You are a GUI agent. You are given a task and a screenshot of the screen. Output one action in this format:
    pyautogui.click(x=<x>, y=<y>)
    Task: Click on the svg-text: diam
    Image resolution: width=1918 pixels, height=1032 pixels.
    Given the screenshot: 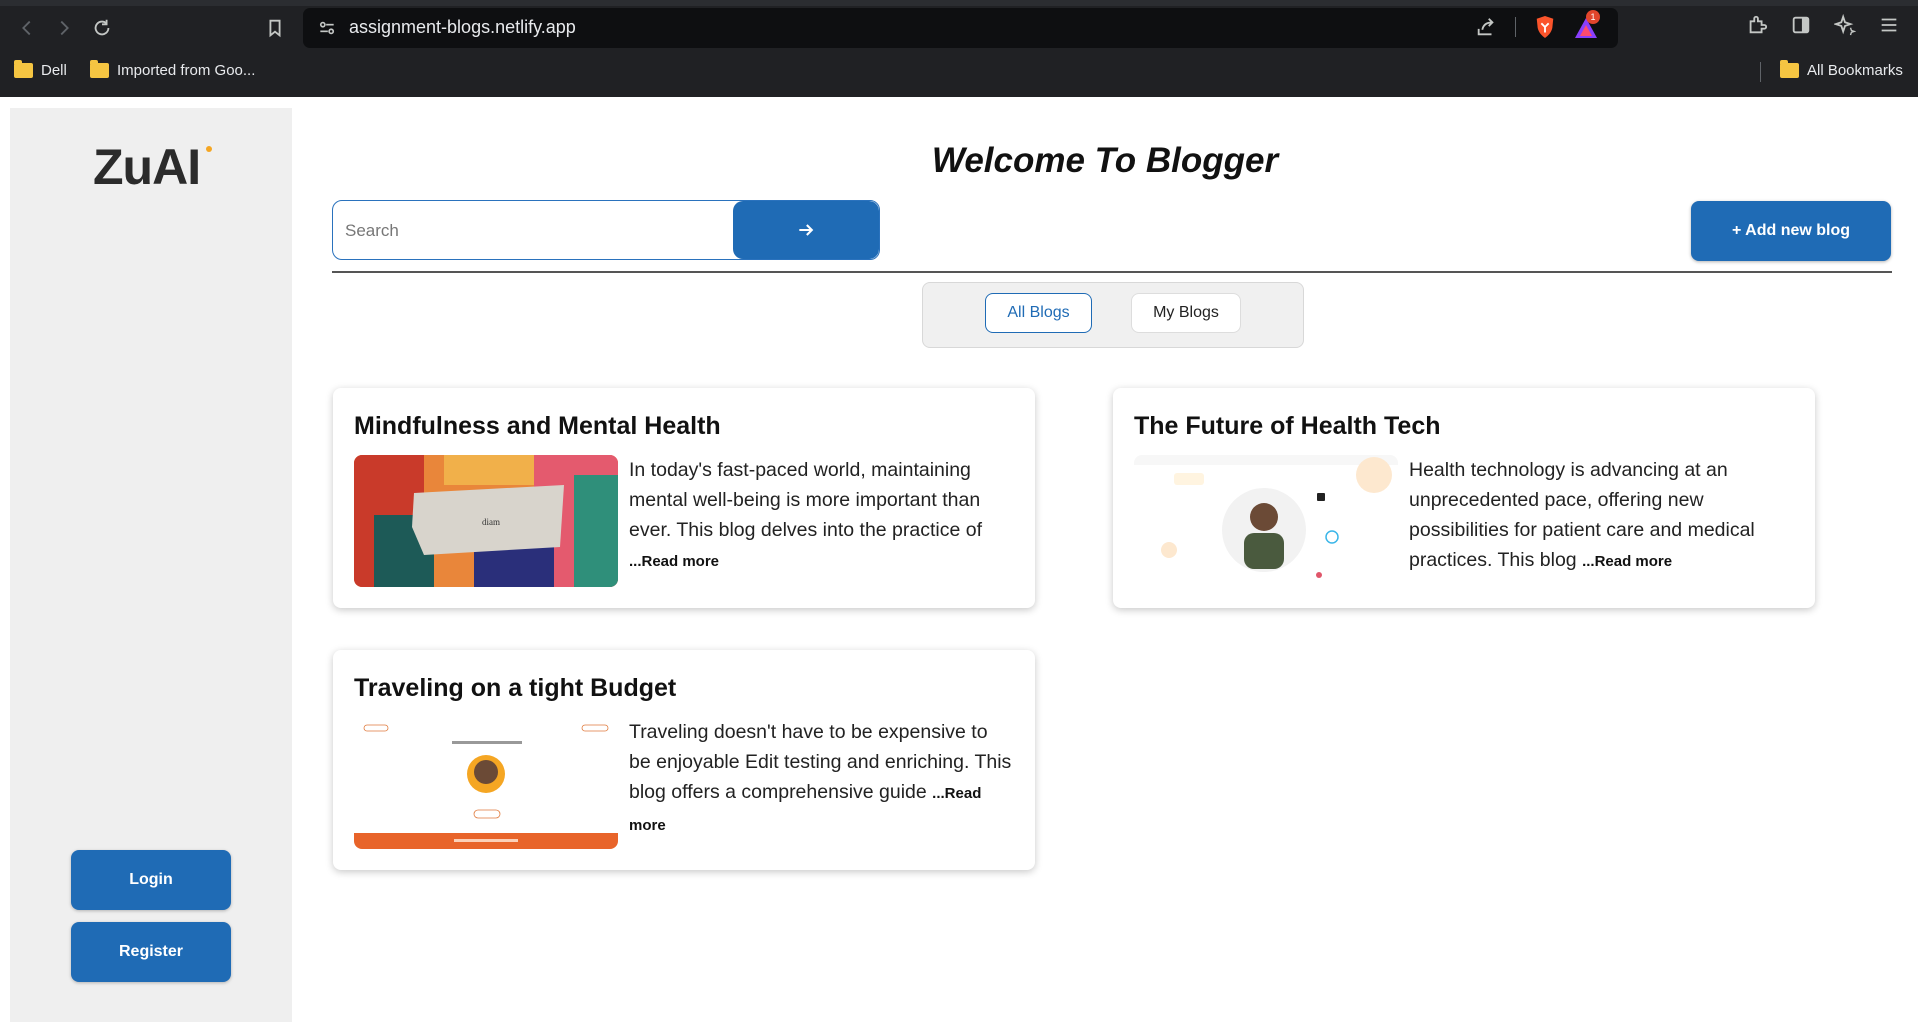 What is the action you would take?
    pyautogui.click(x=491, y=522)
    